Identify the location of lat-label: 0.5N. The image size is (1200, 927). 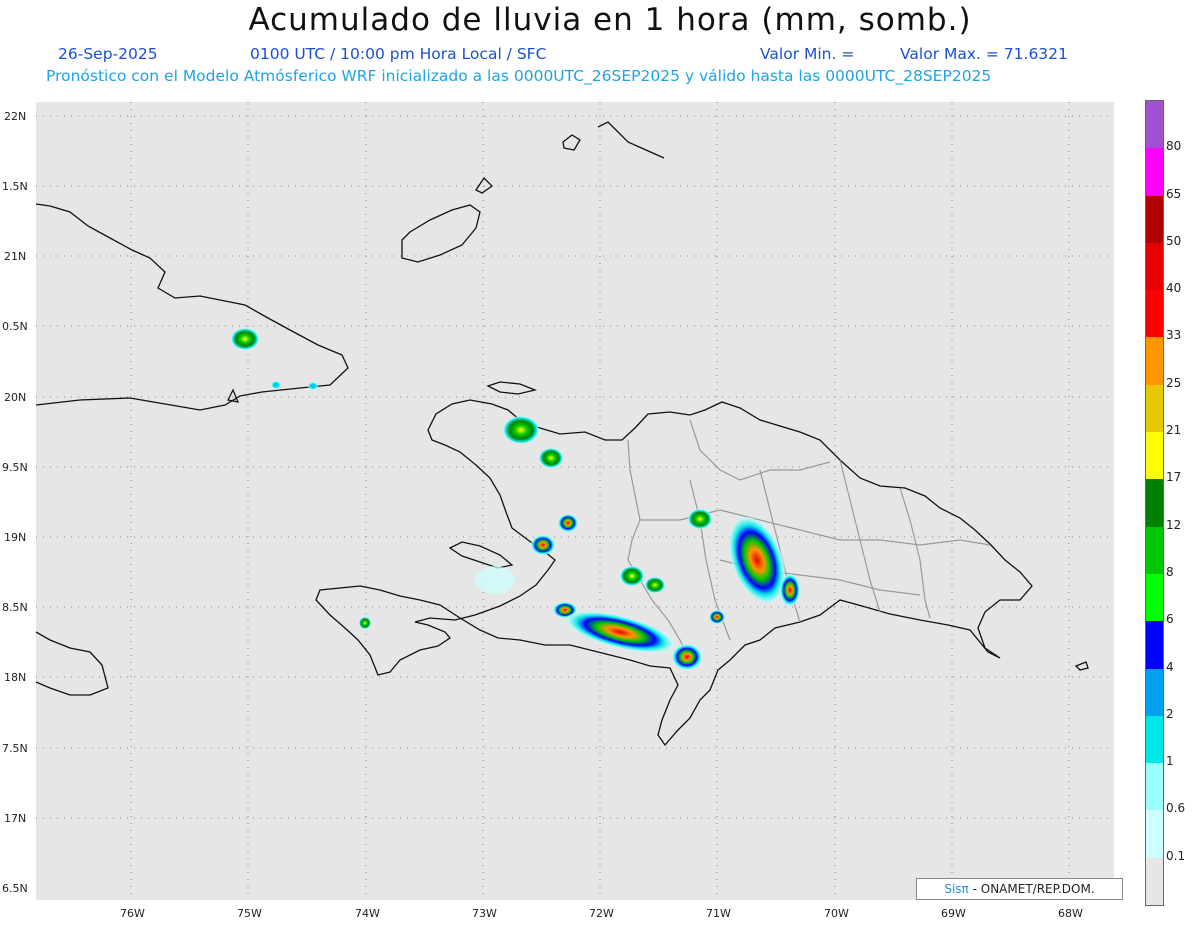
(15, 326).